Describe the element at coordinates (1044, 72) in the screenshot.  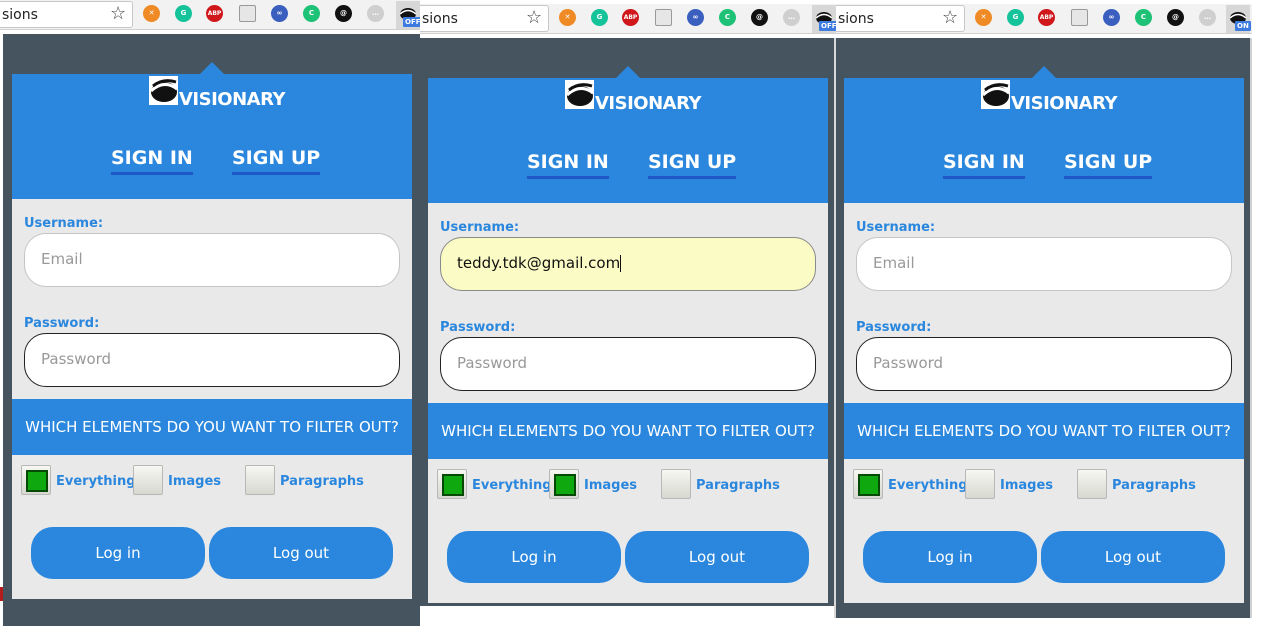
I see `popup-caret` at that location.